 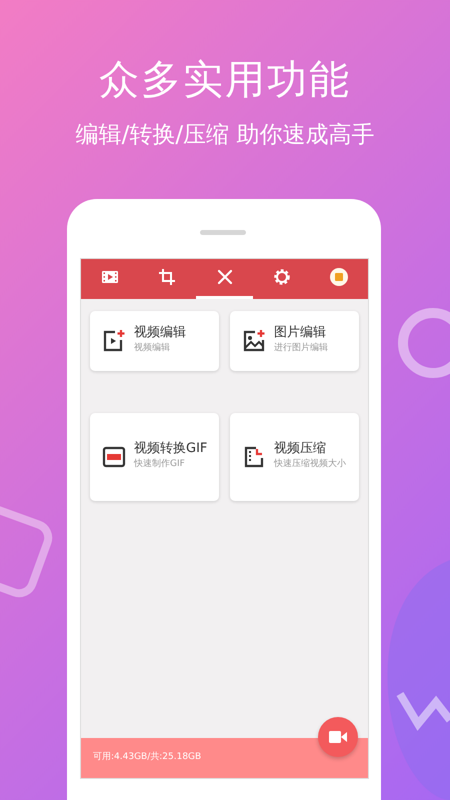 I want to click on speaker-slot, so click(x=223, y=232).